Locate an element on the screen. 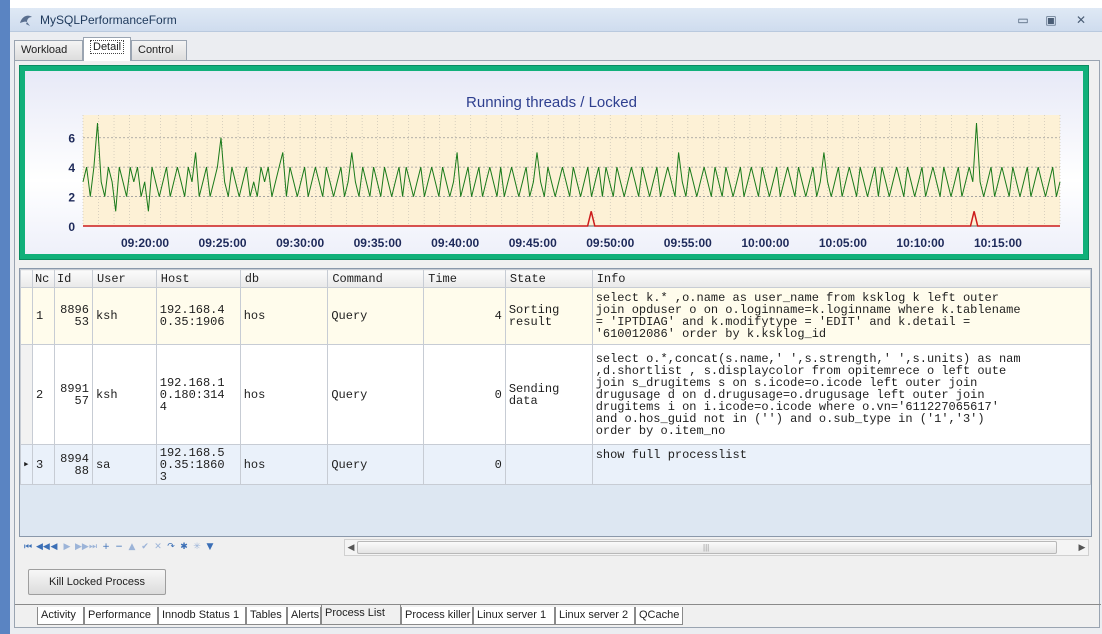 The width and height of the screenshot is (1102, 634). y-tick-label: 6 is located at coordinates (71, 139).